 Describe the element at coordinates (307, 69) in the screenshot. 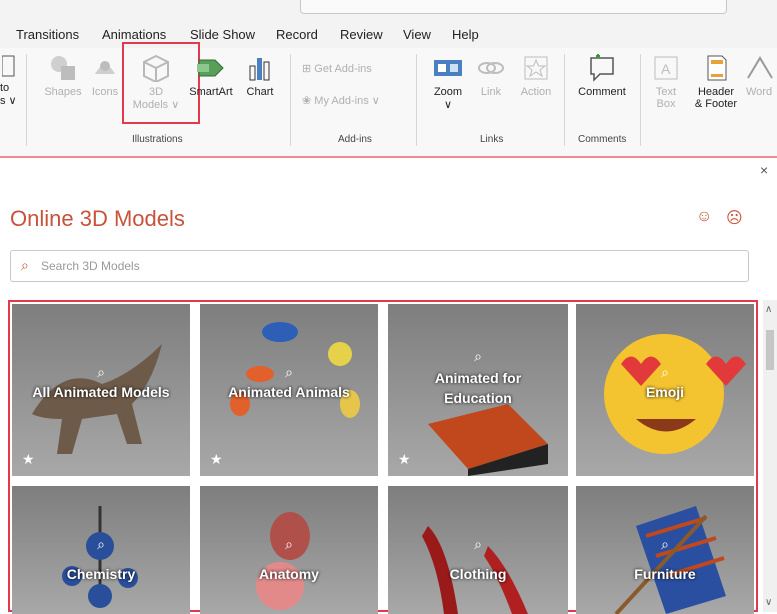

I see `store-icon: ⊞` at that location.